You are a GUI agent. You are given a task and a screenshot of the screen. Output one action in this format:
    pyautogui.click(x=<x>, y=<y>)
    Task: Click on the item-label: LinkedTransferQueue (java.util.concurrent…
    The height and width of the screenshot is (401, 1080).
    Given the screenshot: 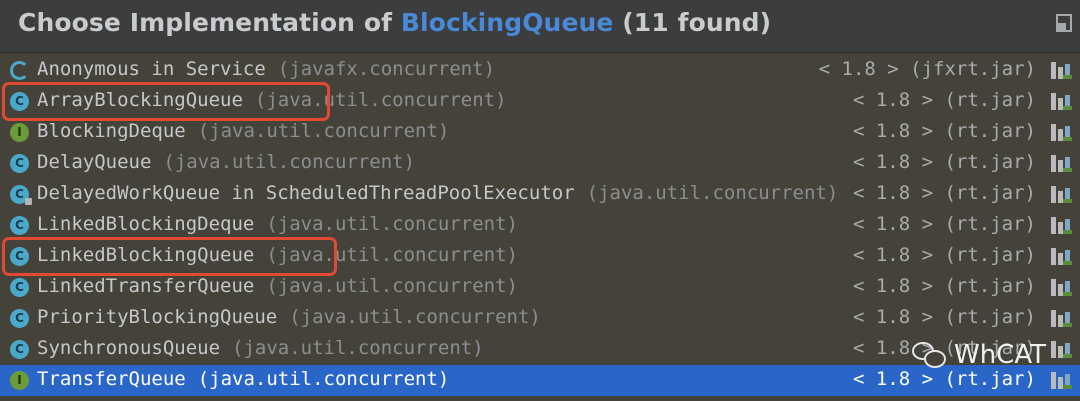 What is the action you would take?
    pyautogui.click(x=277, y=286)
    